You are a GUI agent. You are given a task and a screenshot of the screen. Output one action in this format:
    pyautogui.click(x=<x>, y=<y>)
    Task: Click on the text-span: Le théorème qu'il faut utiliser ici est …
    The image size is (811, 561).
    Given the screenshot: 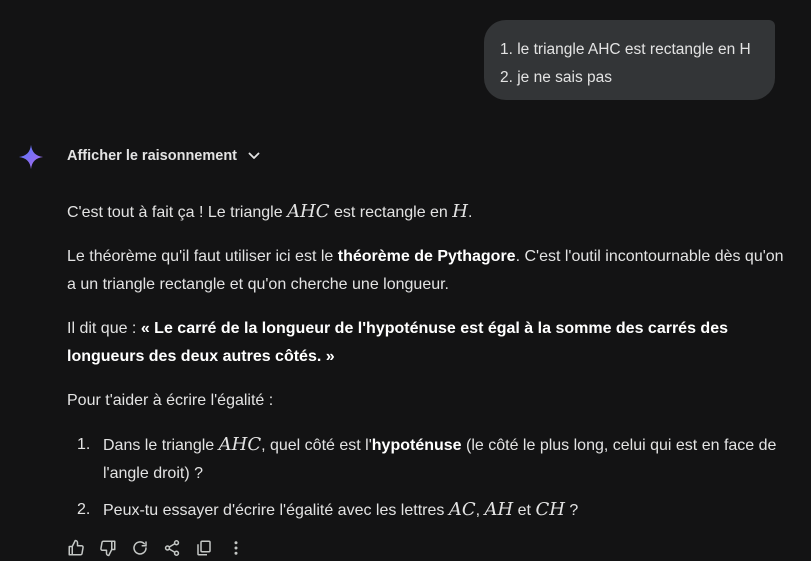 What is the action you would take?
    pyautogui.click(x=202, y=256)
    